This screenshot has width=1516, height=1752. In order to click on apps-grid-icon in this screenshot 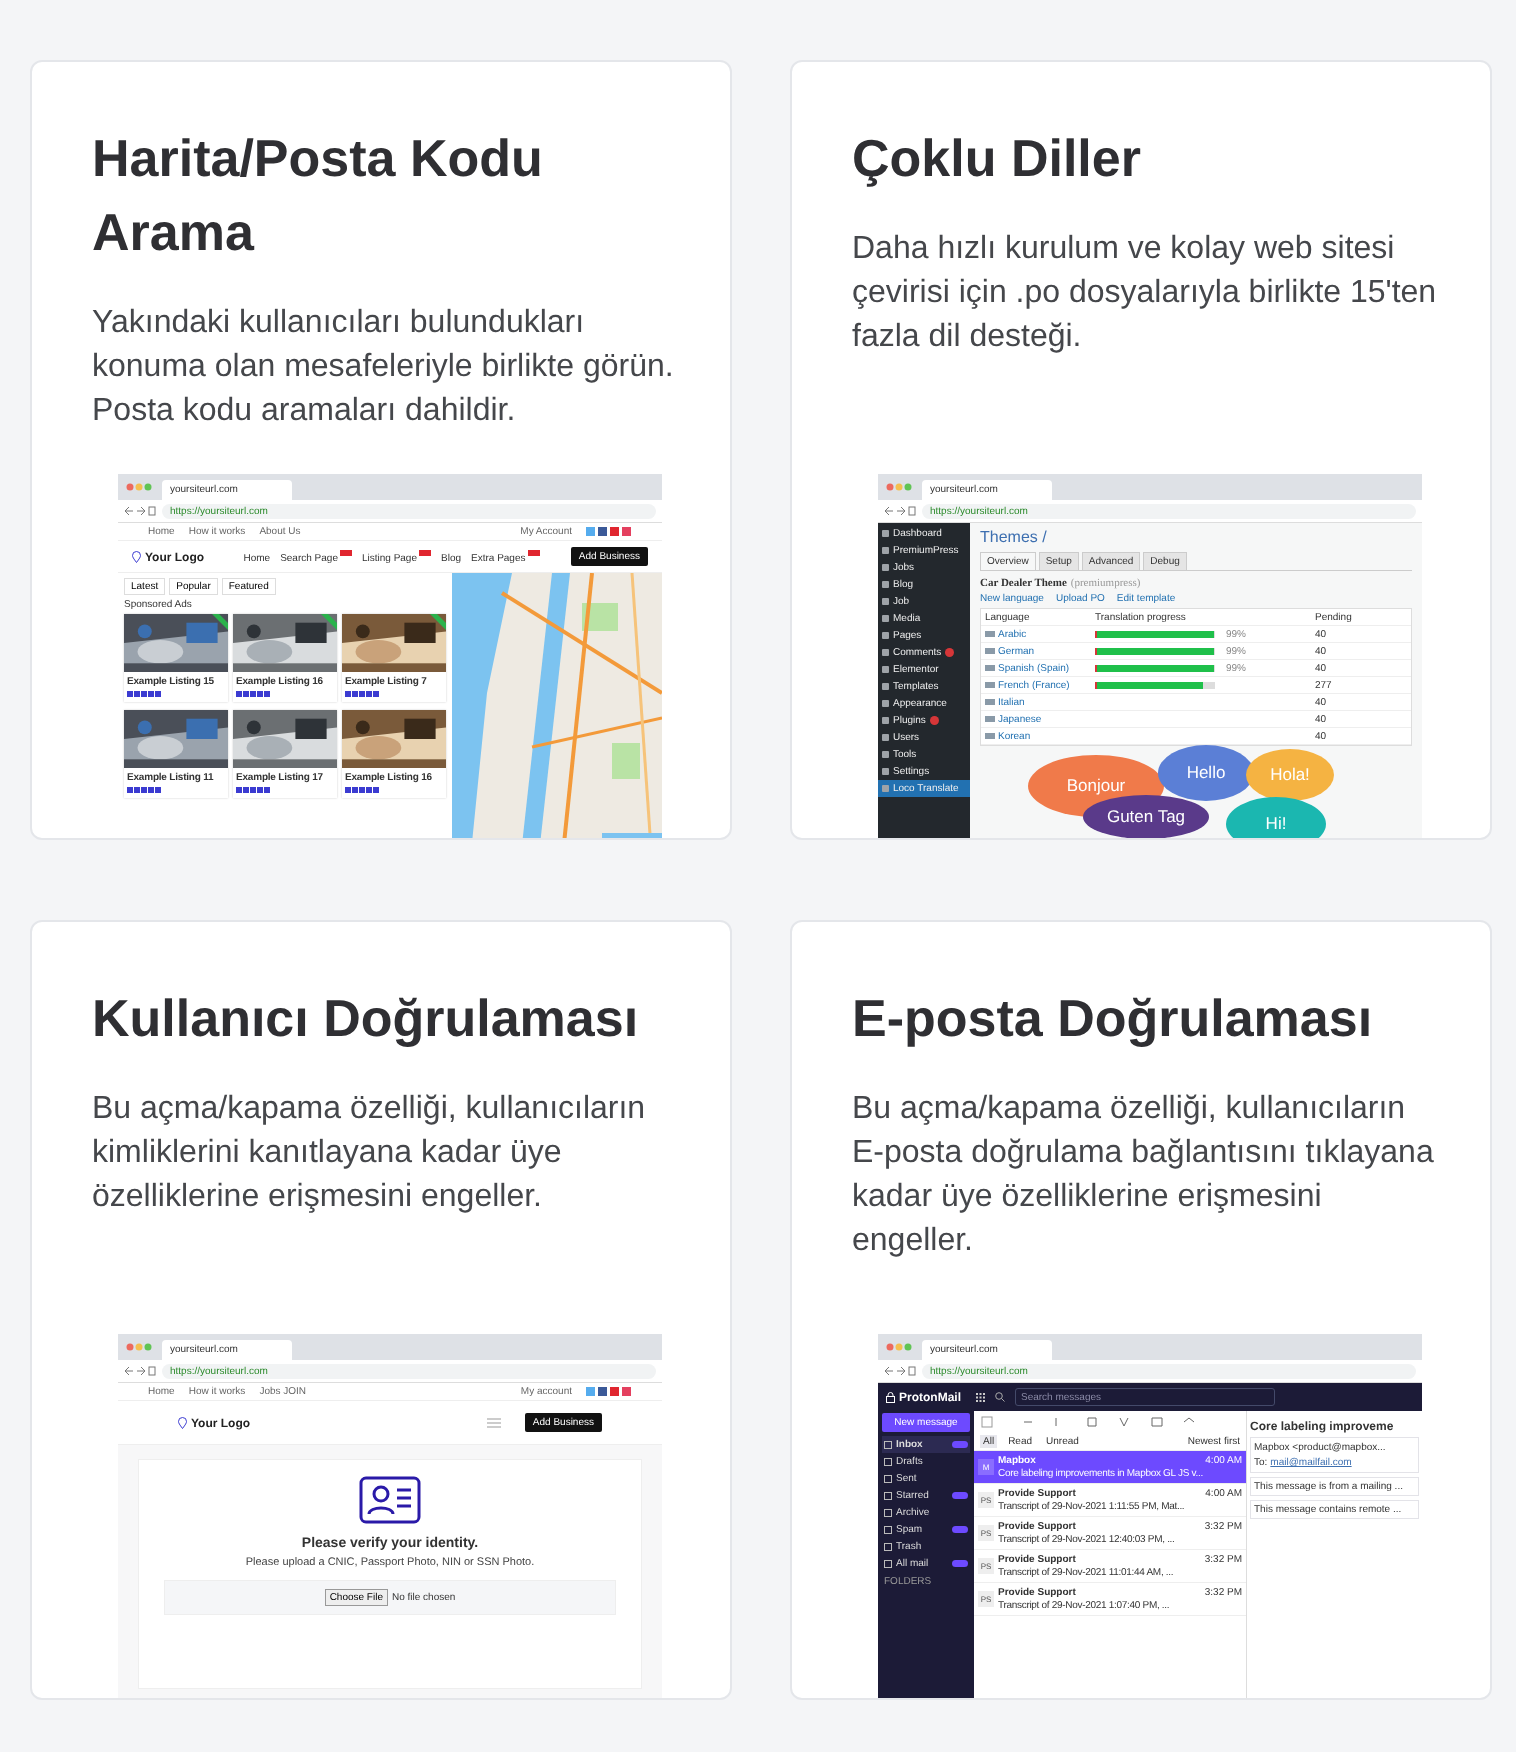, I will do `click(980, 1397)`.